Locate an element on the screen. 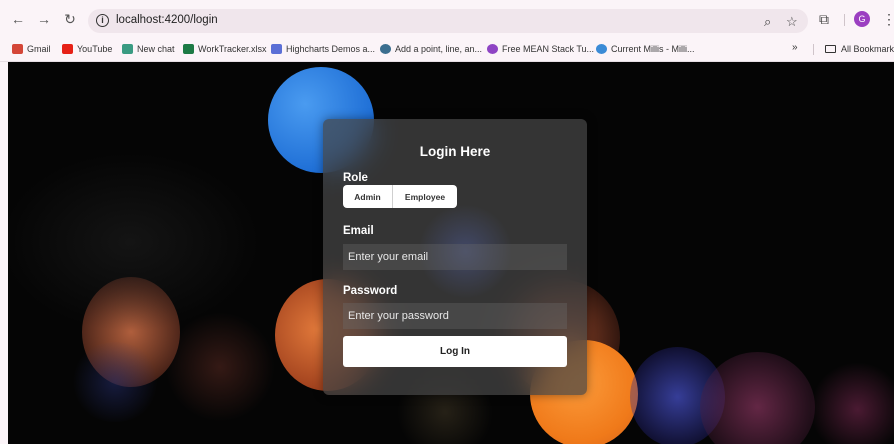 The image size is (894, 444). profile-avatar: G is located at coordinates (862, 19).